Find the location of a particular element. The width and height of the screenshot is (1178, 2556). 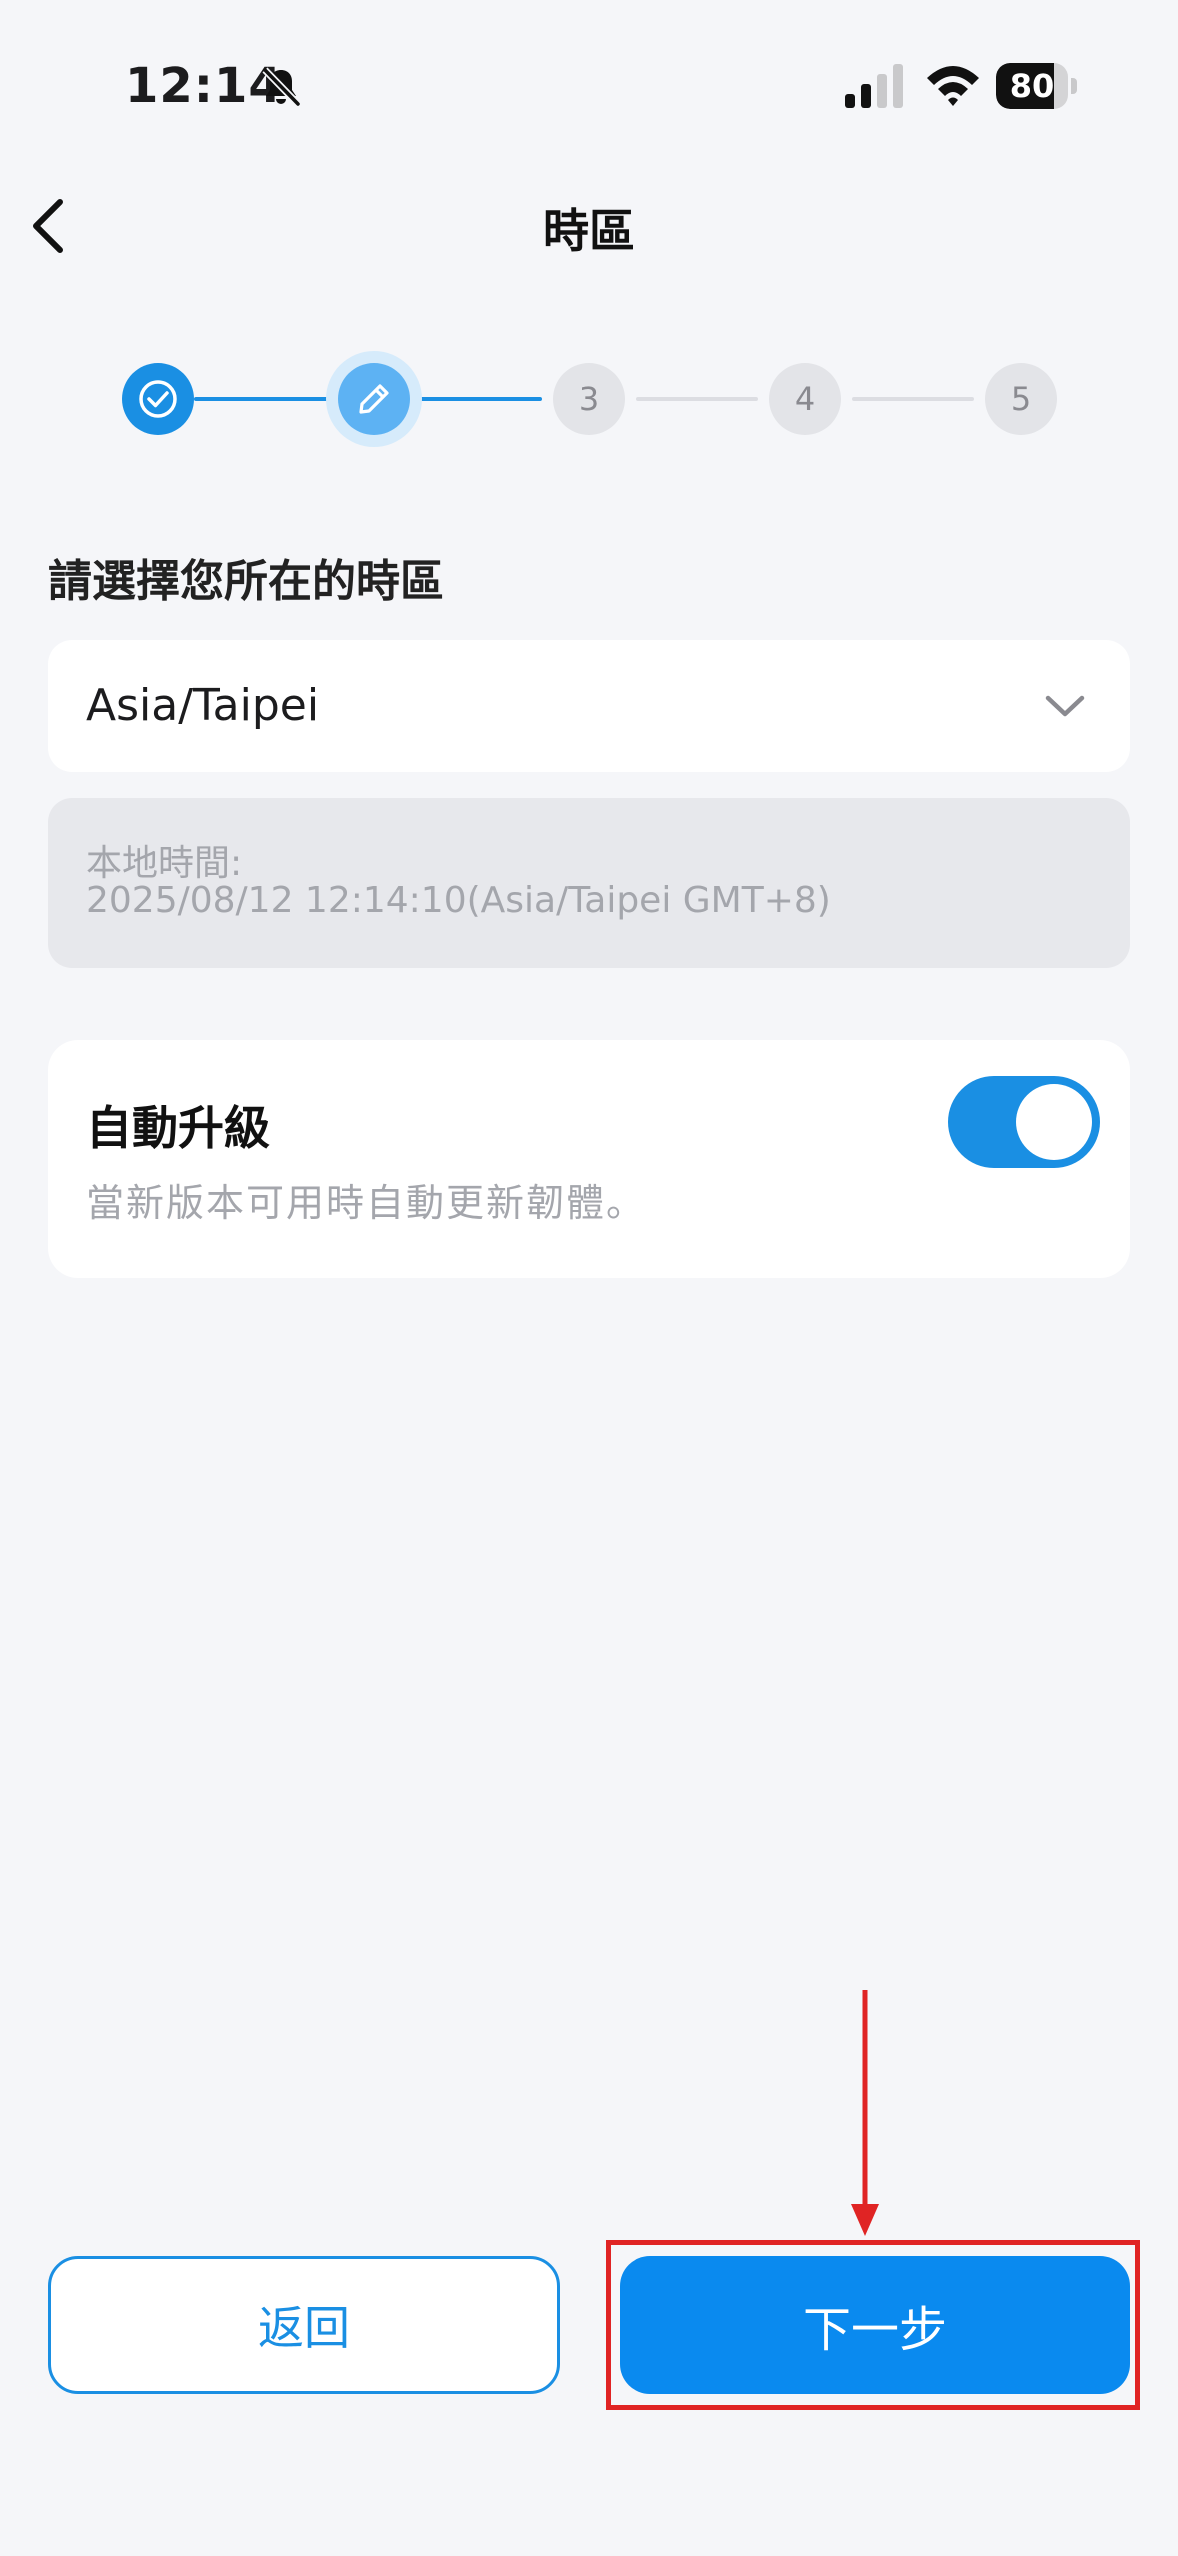

battery-percent: 80 is located at coordinates (1032, 86).